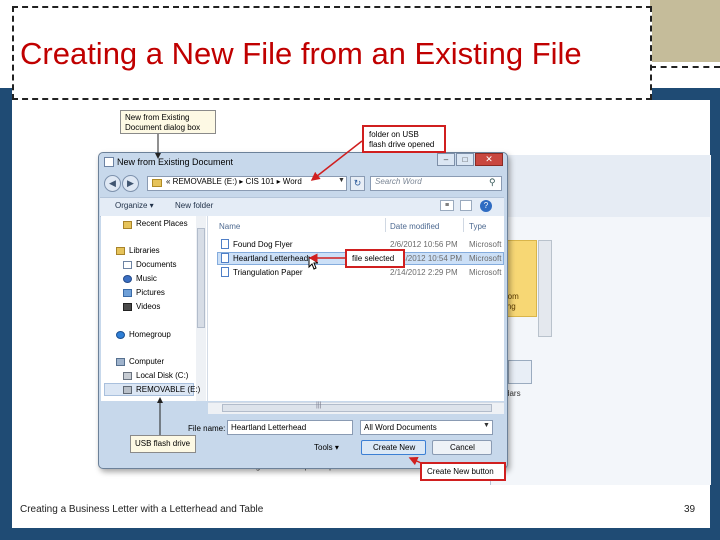  Describe the element at coordinates (336, 160) in the screenshot. I see `arrow-to-address` at that location.